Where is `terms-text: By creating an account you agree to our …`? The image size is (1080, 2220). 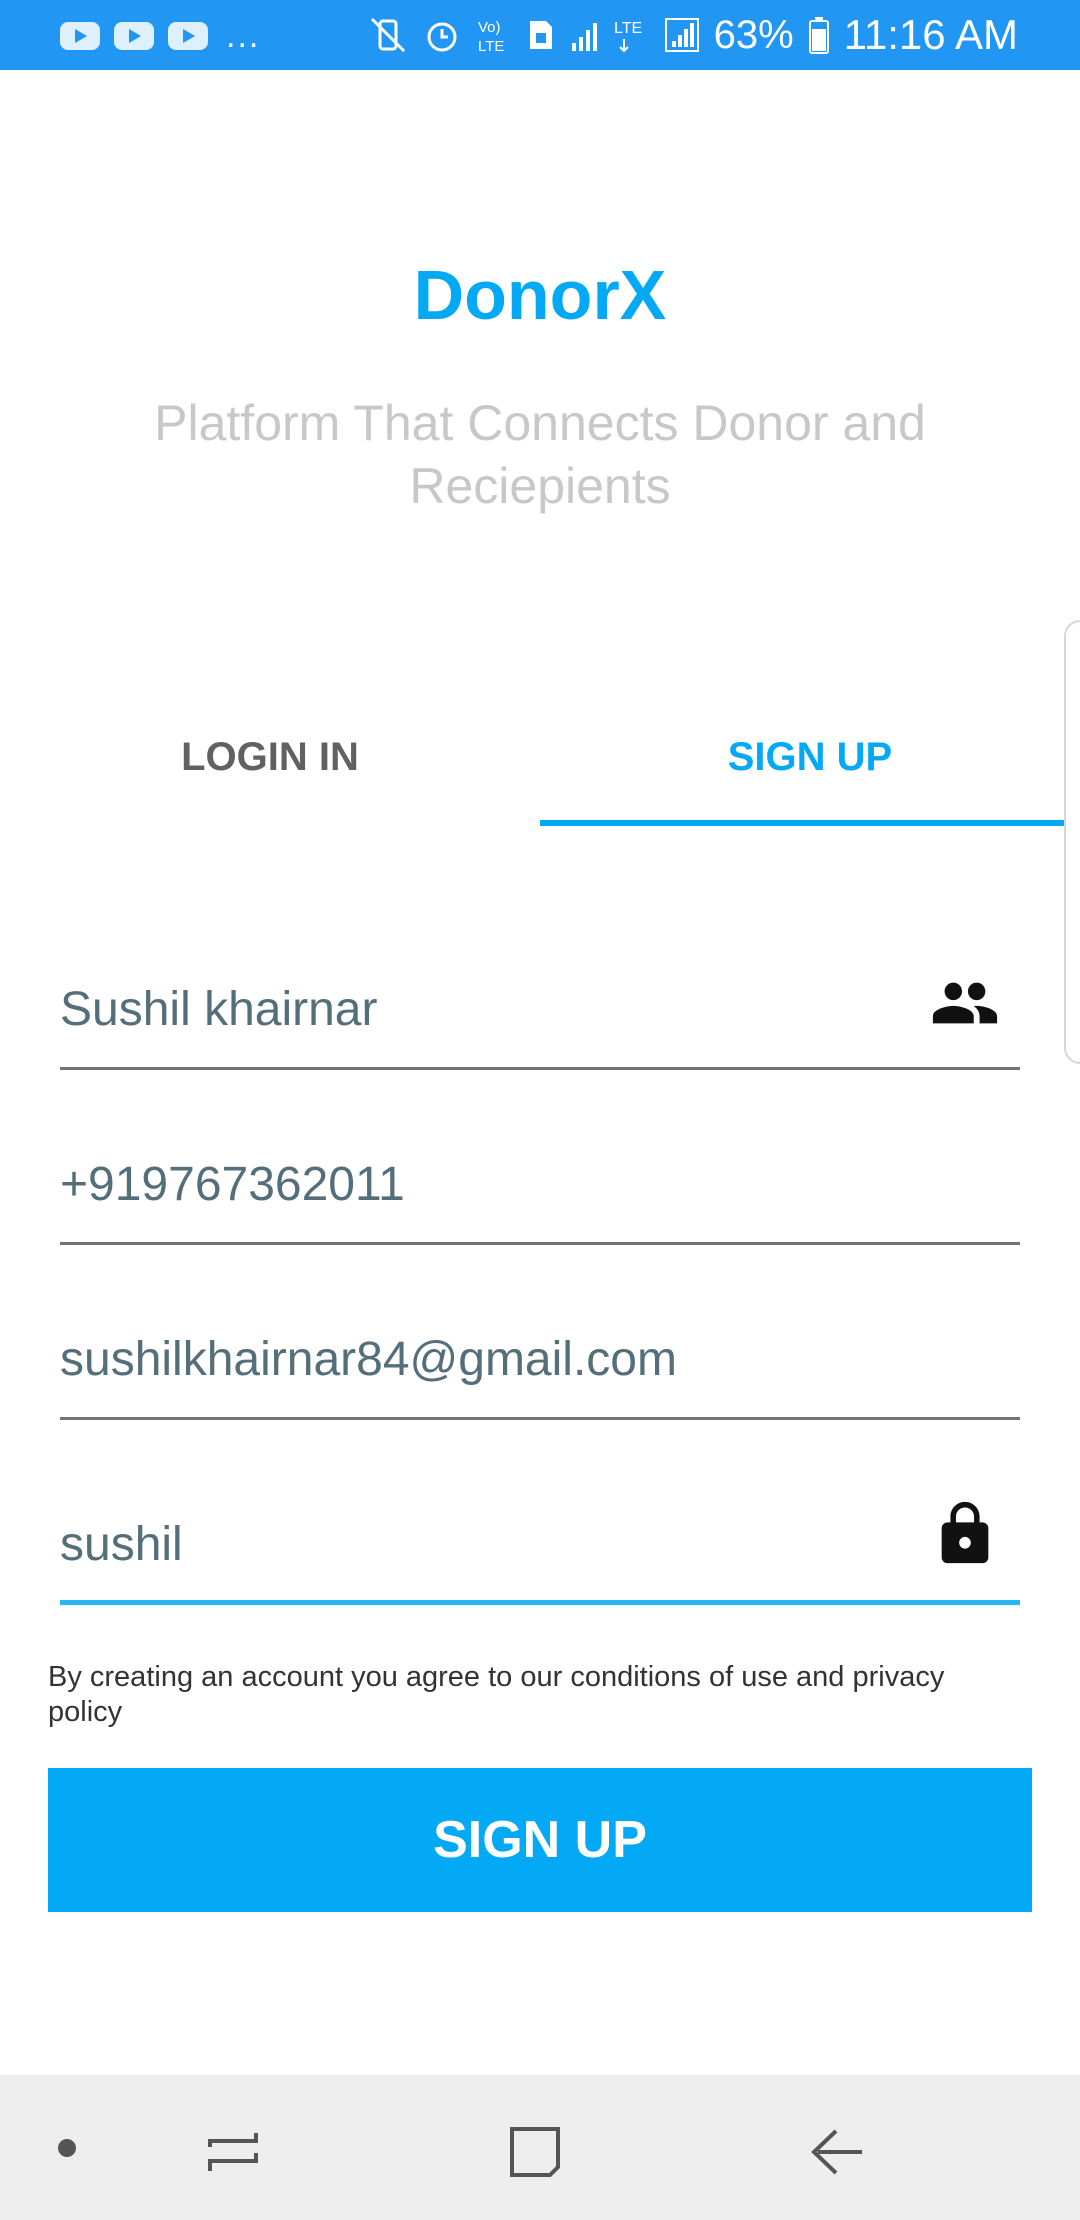 terms-text: By creating an account you agree to our … is located at coordinates (496, 1694).